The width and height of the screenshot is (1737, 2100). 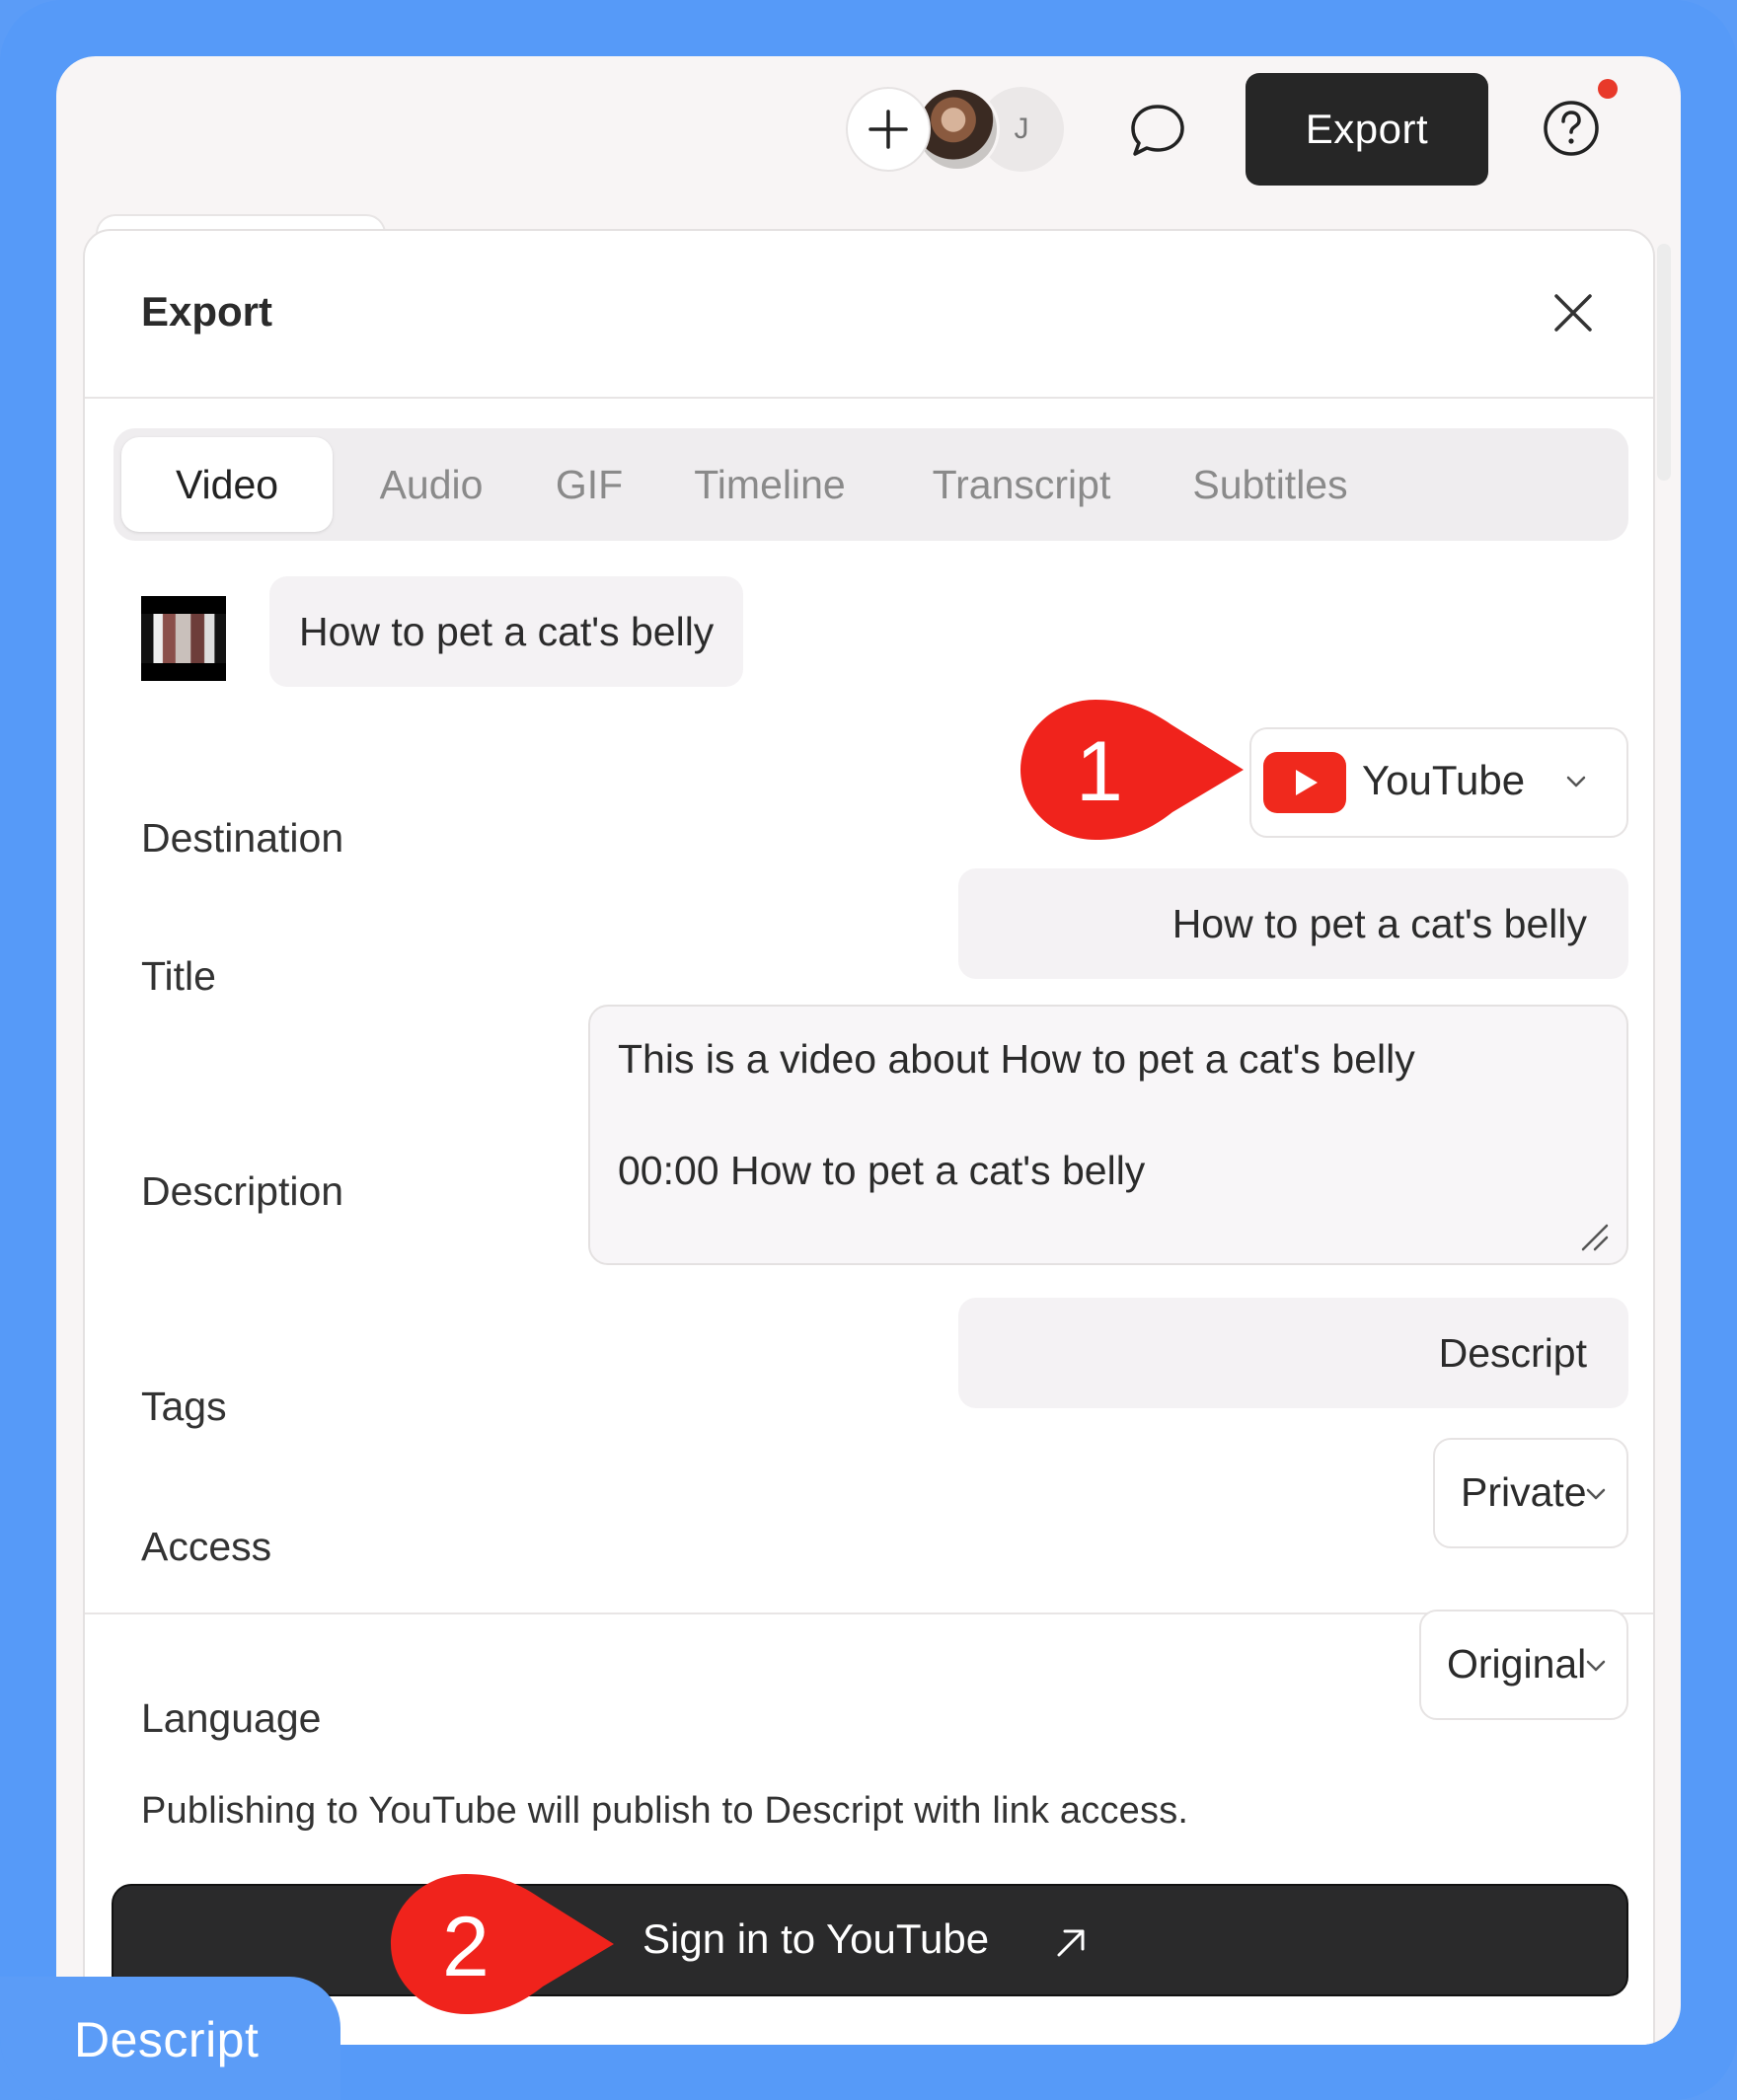 I want to click on comment-icon, so click(x=1157, y=132).